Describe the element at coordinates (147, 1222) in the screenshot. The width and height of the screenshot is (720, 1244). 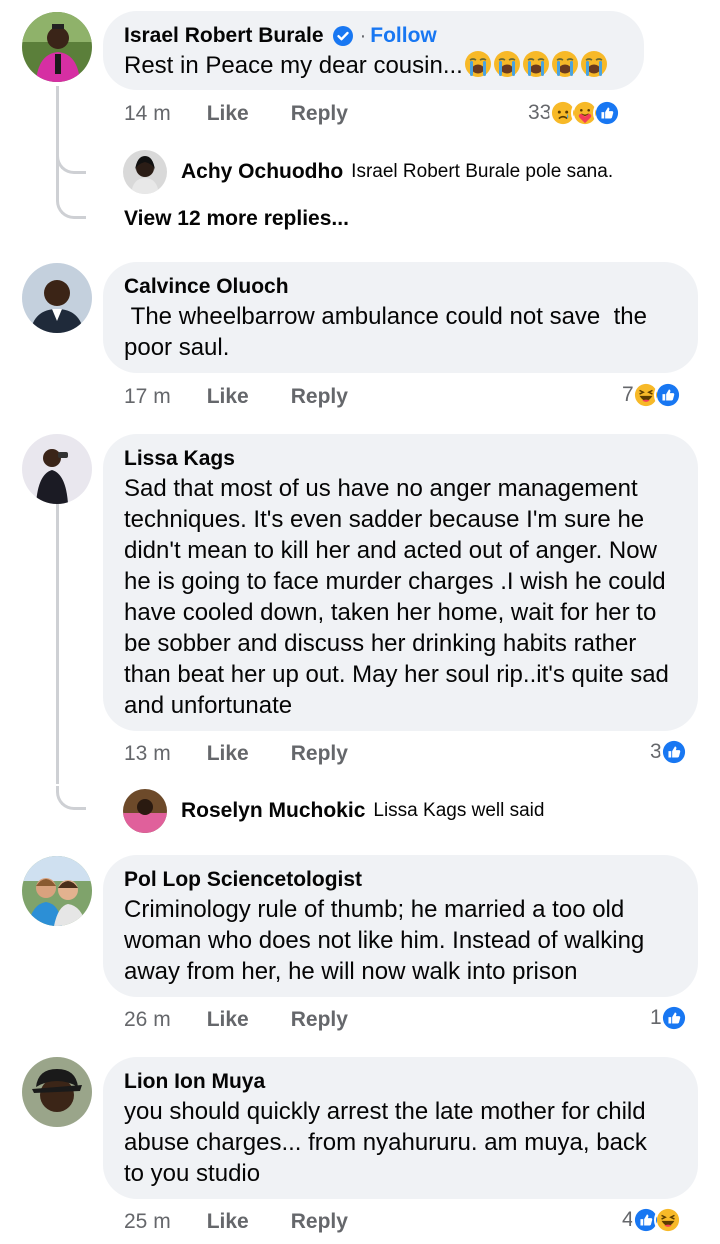
I see `comment-timestamp: 25 m` at that location.